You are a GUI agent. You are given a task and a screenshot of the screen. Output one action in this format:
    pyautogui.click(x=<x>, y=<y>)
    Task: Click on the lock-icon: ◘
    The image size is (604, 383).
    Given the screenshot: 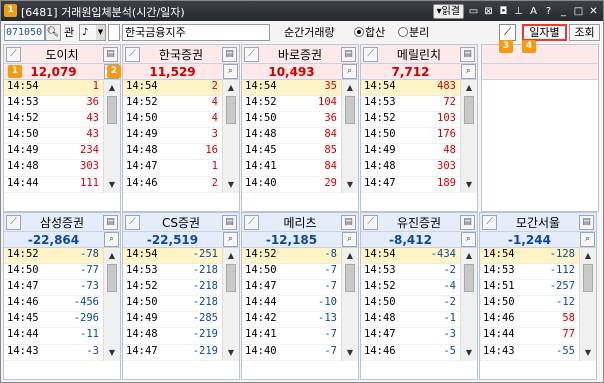 What is the action you would take?
    pyautogui.click(x=503, y=11)
    